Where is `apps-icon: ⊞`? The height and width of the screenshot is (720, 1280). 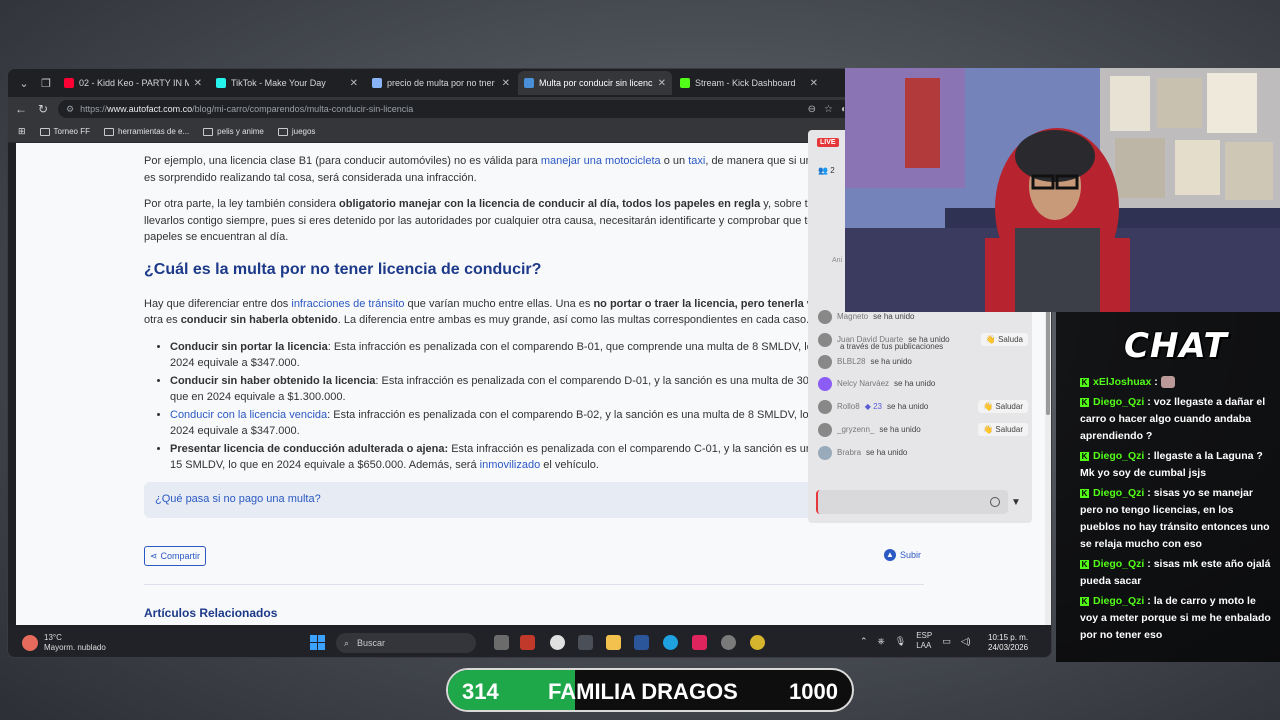
apps-icon: ⊞ is located at coordinates (22, 131).